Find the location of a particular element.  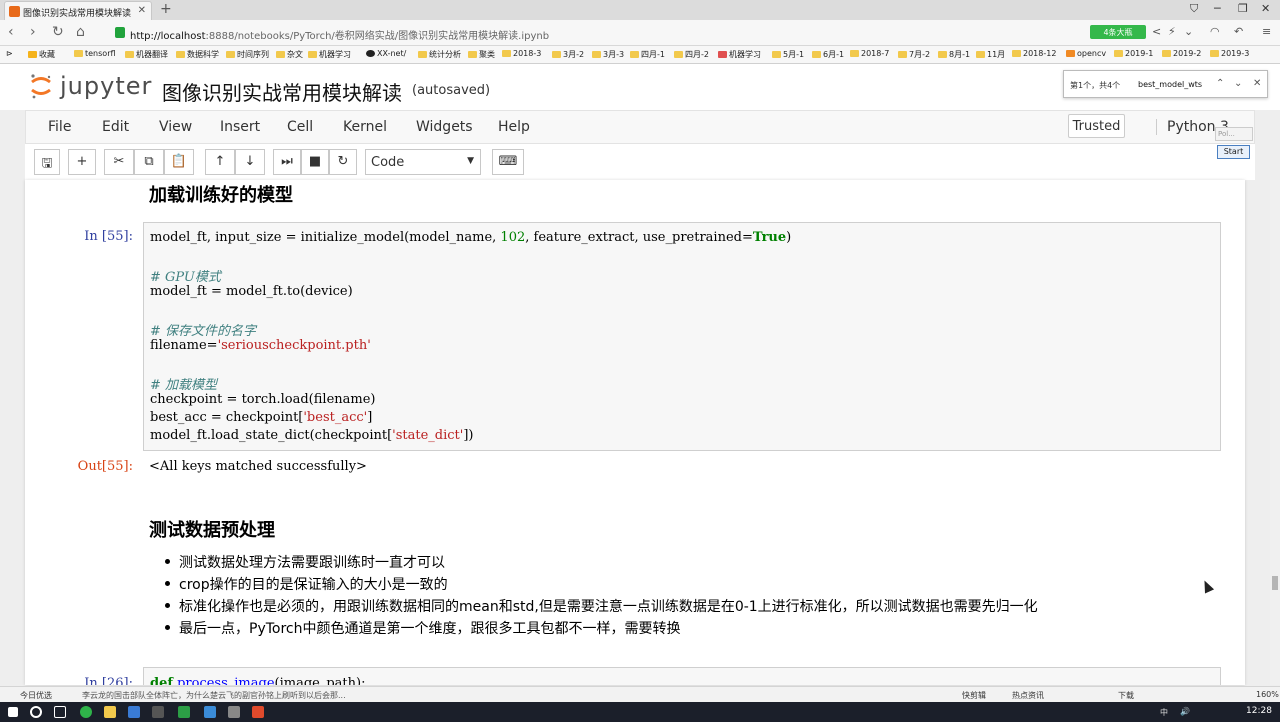

terminal-app-icon is located at coordinates (158, 712).